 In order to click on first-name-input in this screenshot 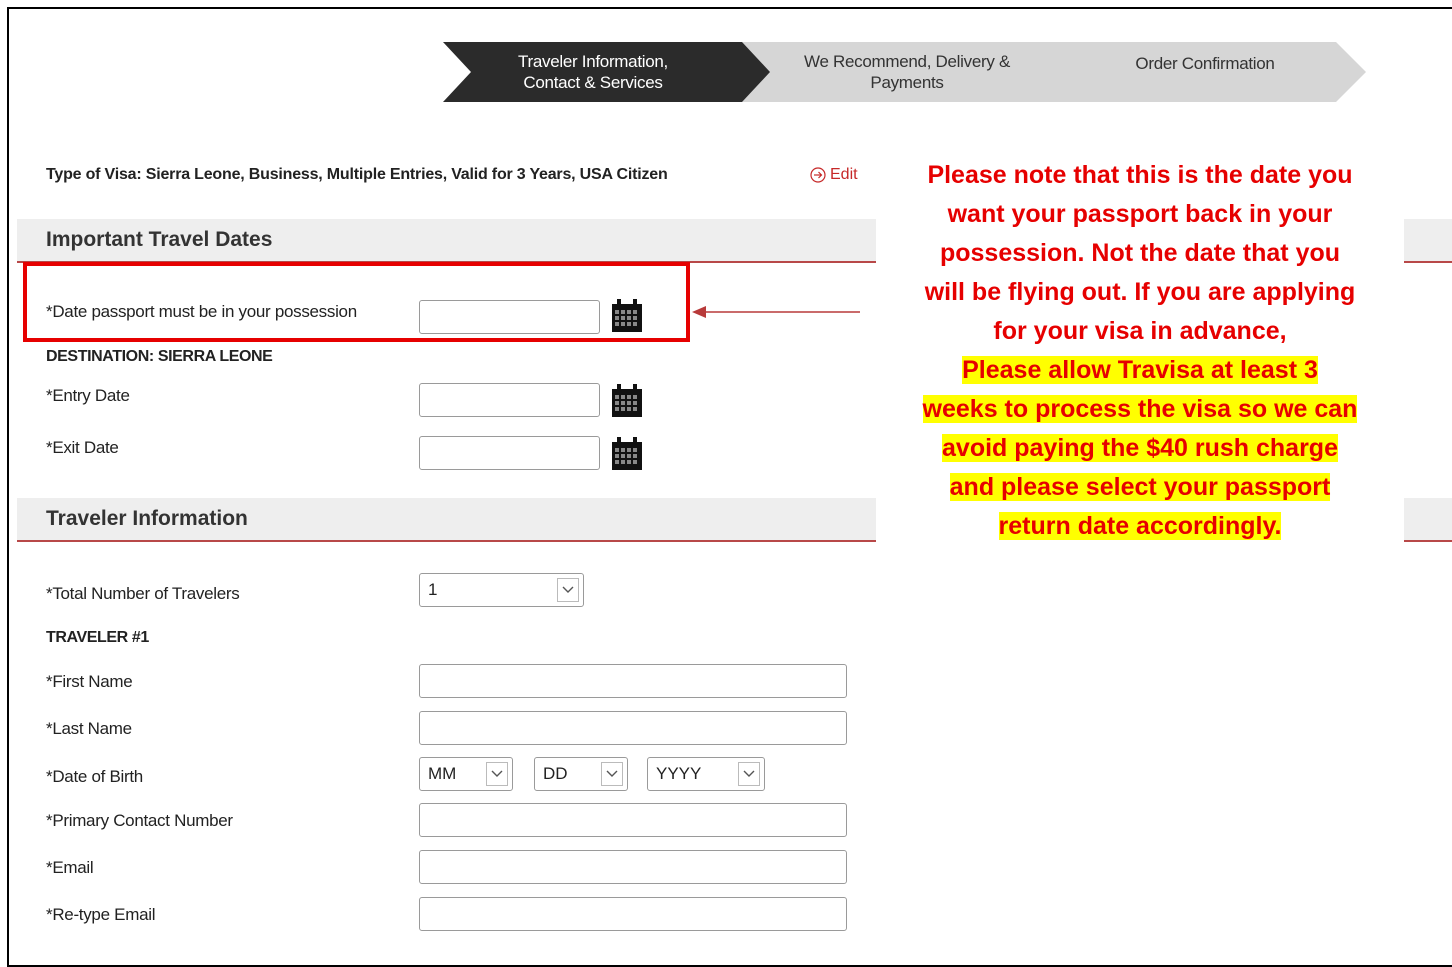, I will do `click(633, 681)`.